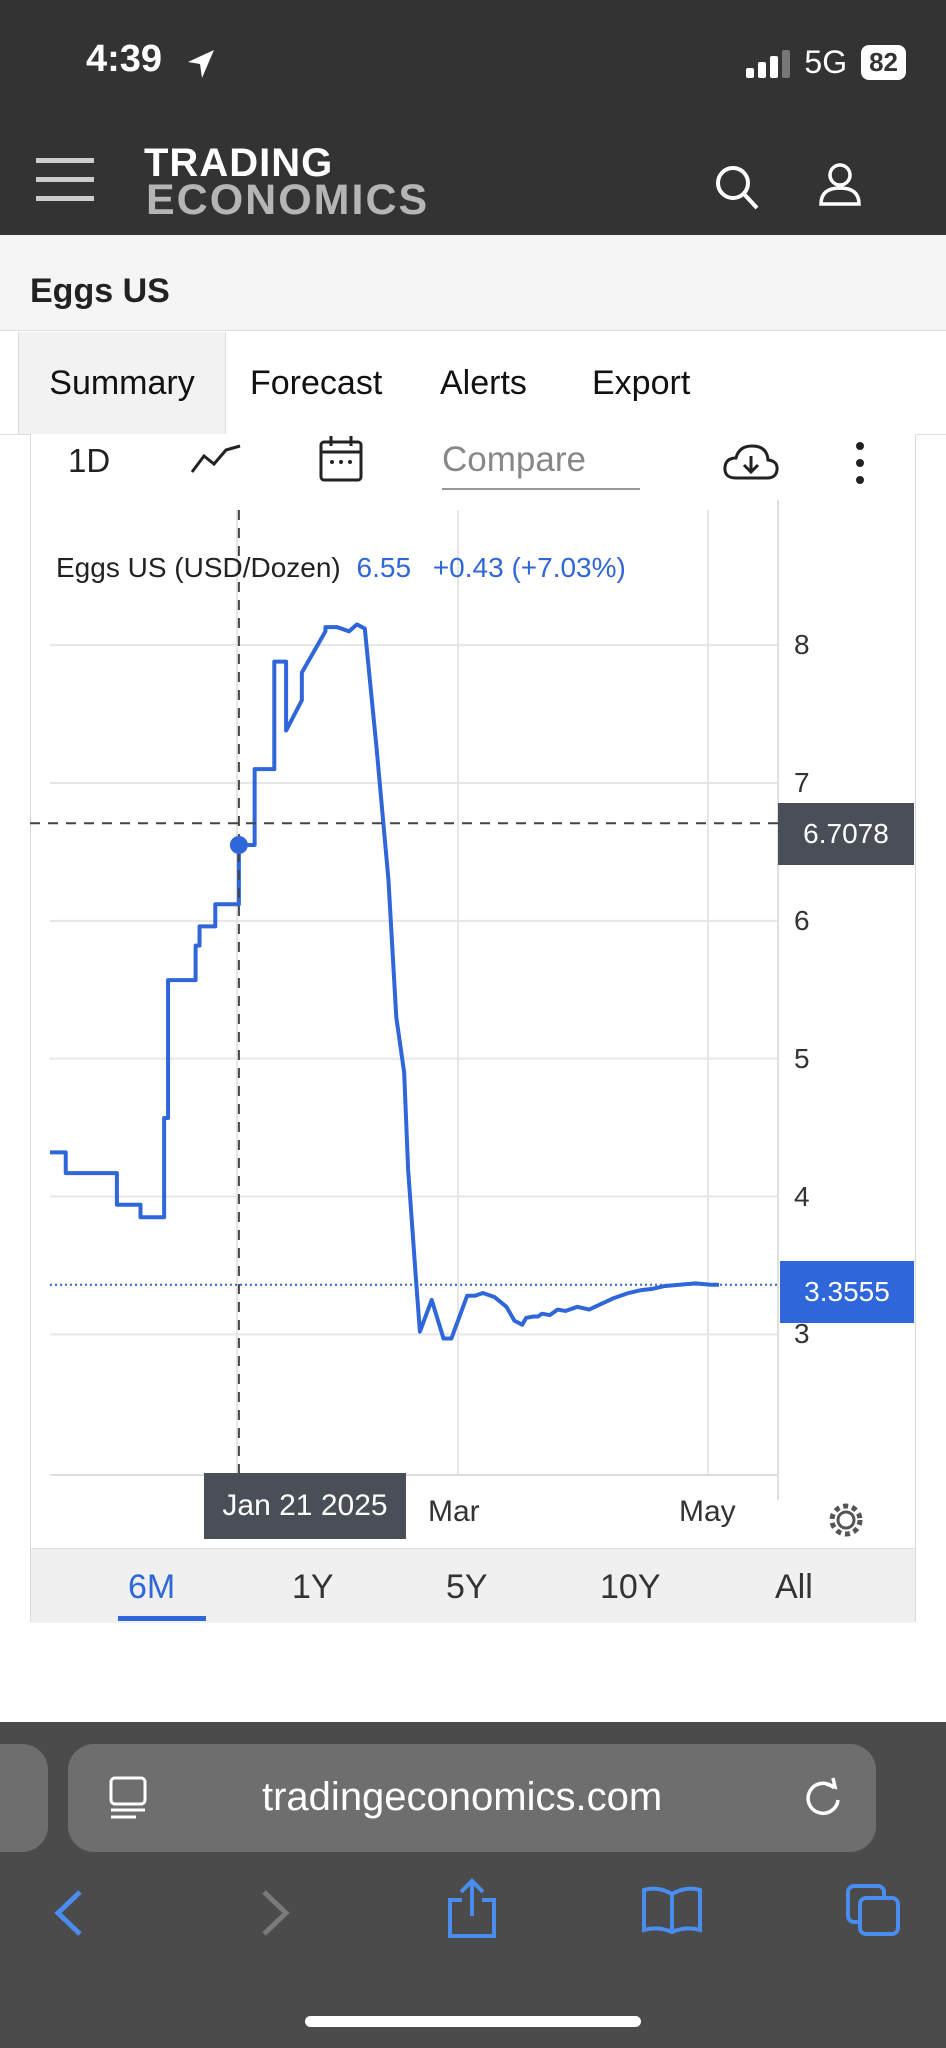 Image resolution: width=946 pixels, height=2048 pixels. I want to click on y-tick-label: 3, so click(802, 1334).